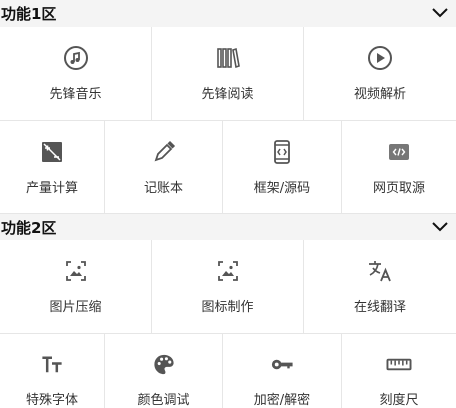 This screenshot has width=456, height=408. Describe the element at coordinates (51, 188) in the screenshot. I see `tool-label: 产量计算` at that location.